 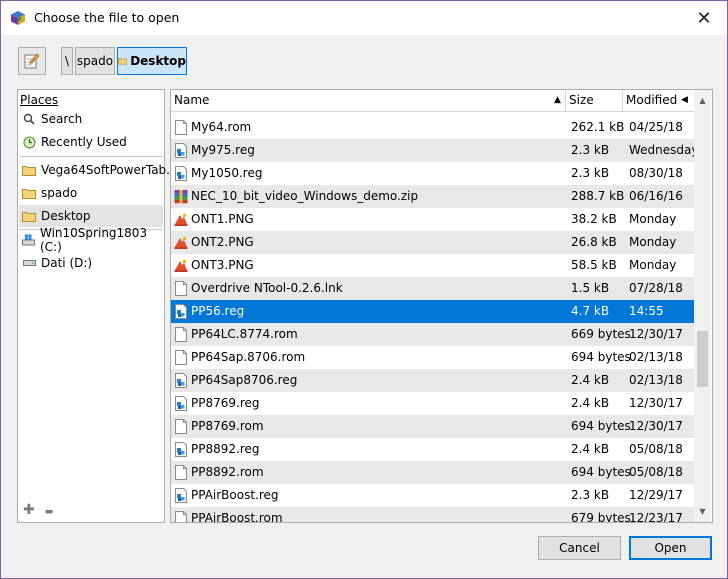 What do you see at coordinates (244, 380) in the screenshot?
I see `file-name: PP64Sap8706.reg` at bounding box center [244, 380].